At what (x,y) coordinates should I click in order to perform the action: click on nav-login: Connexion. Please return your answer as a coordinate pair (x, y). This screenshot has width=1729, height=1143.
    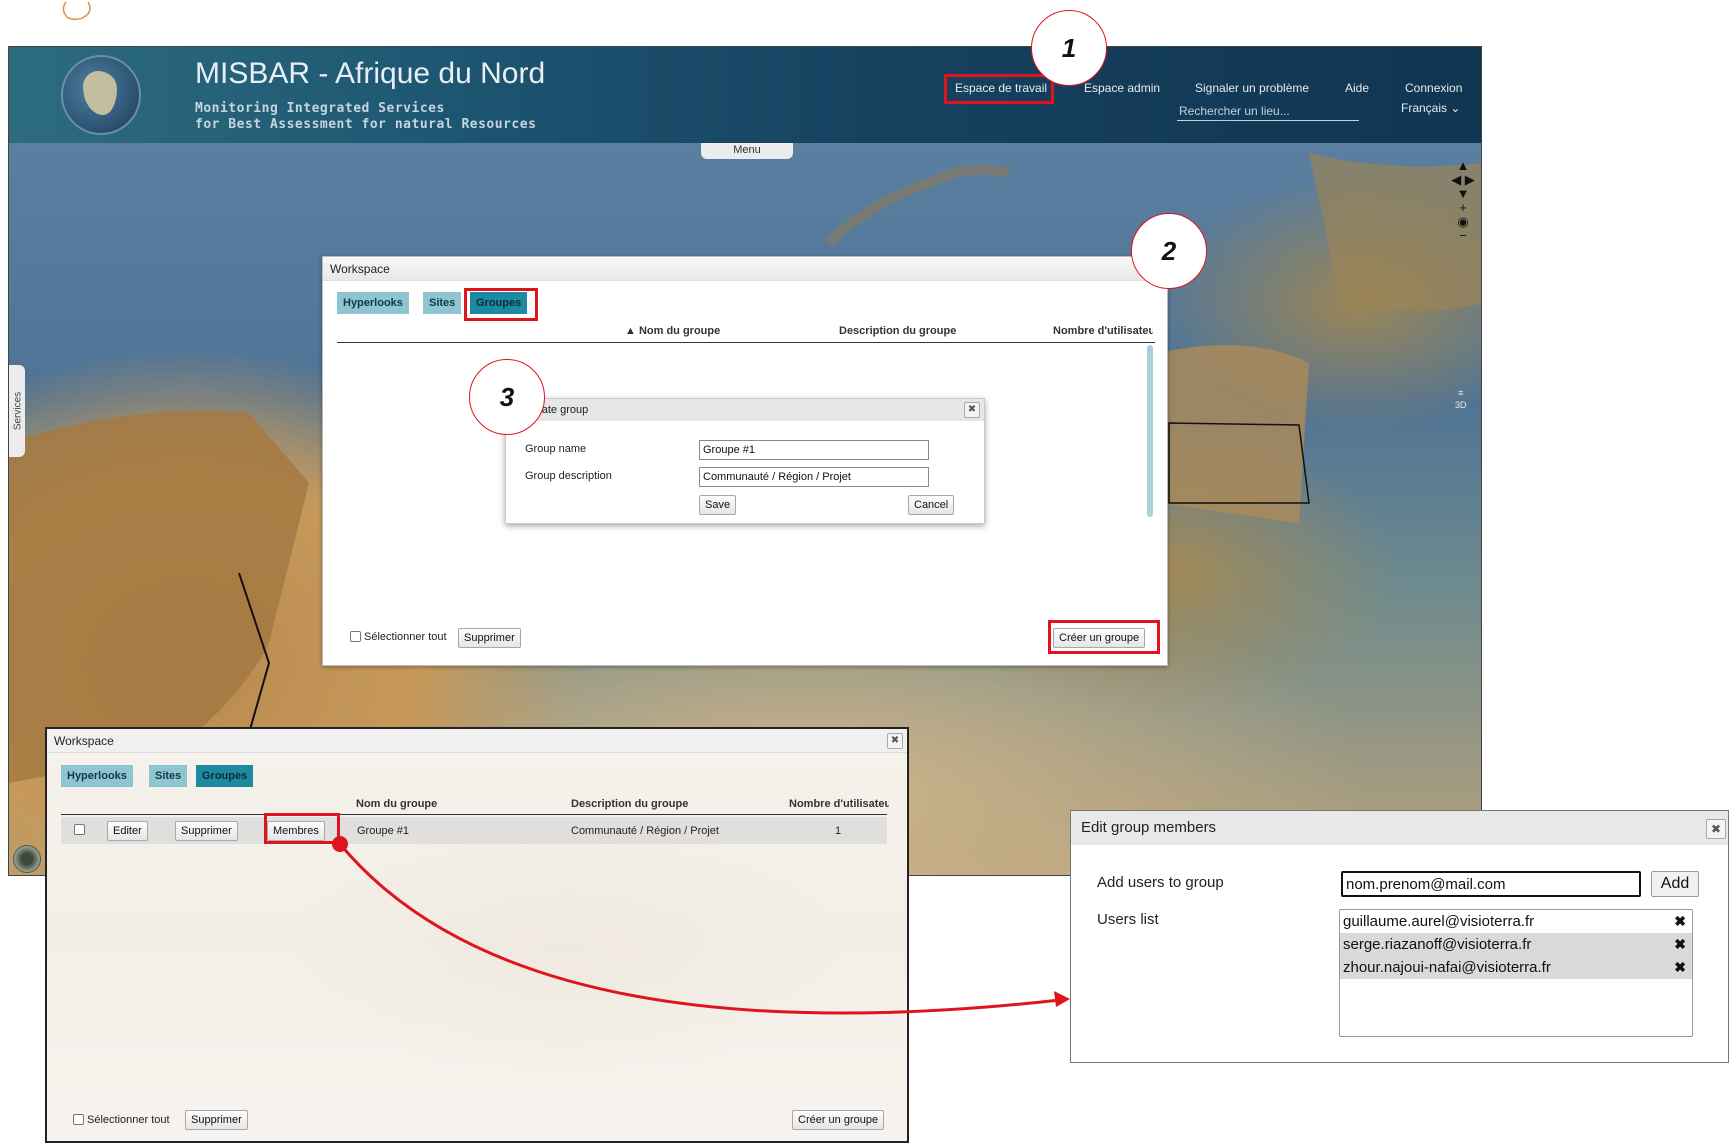
    Looking at the image, I should click on (1433, 88).